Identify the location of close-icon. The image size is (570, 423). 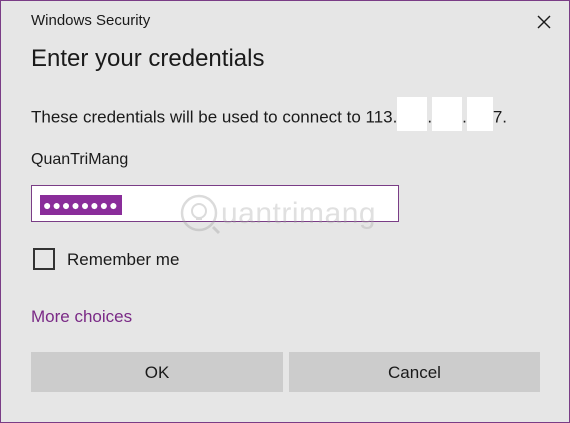
(544, 22).